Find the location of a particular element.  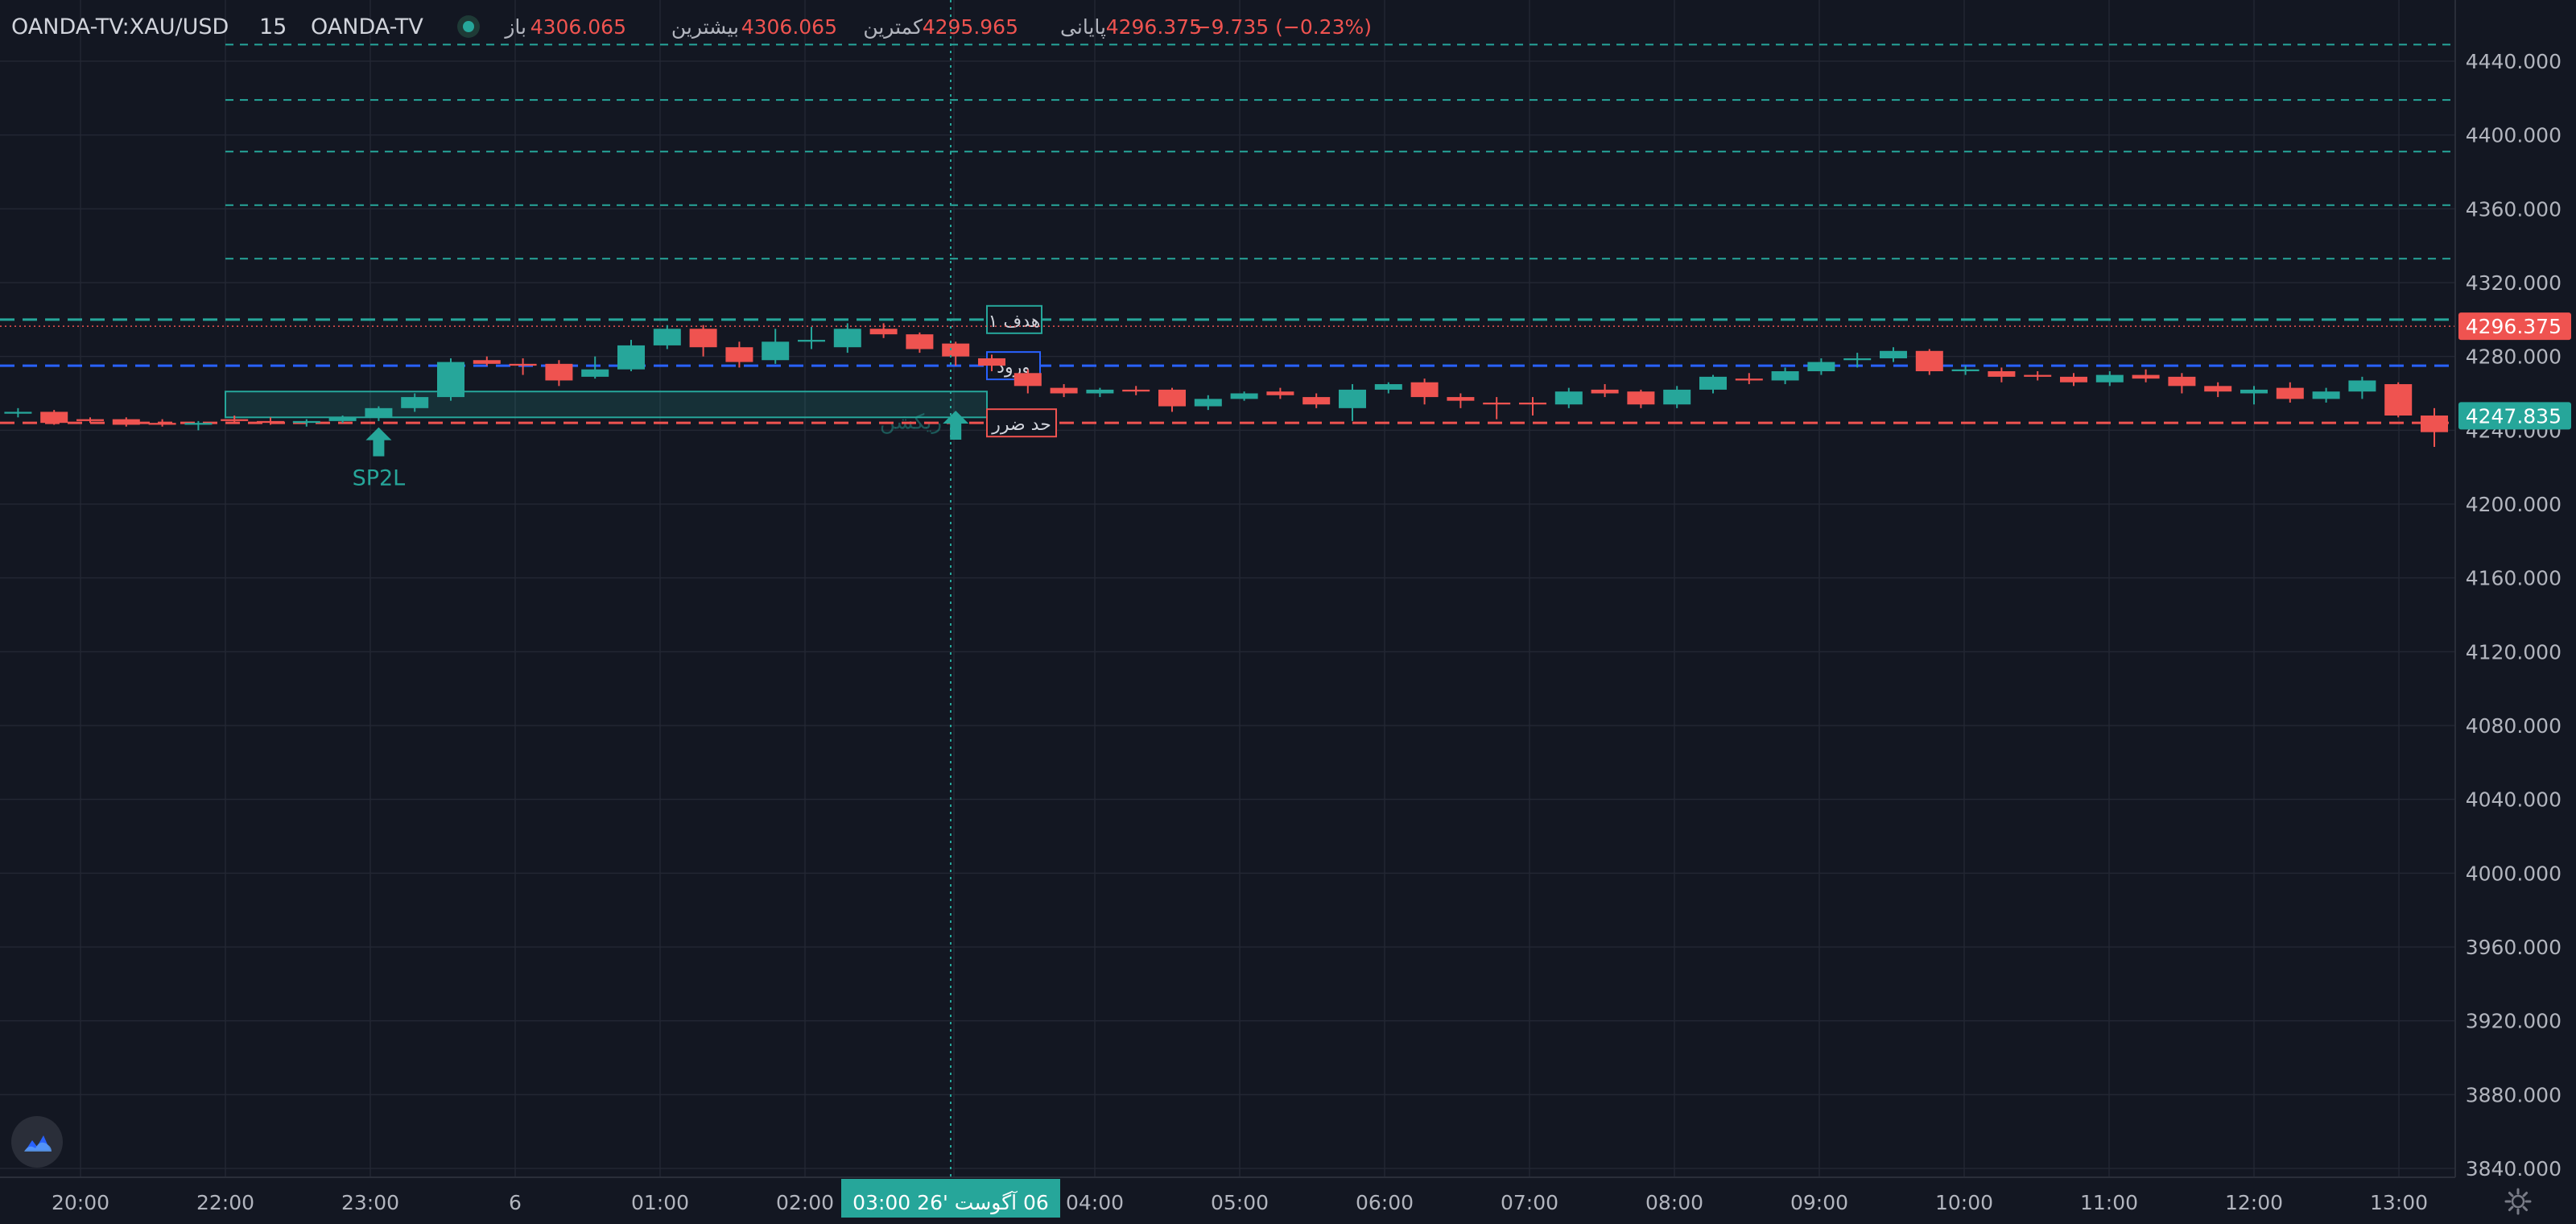

settings-gear-icon is located at coordinates (2518, 1201).